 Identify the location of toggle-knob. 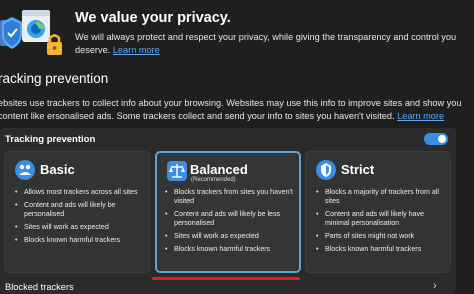
(442, 139).